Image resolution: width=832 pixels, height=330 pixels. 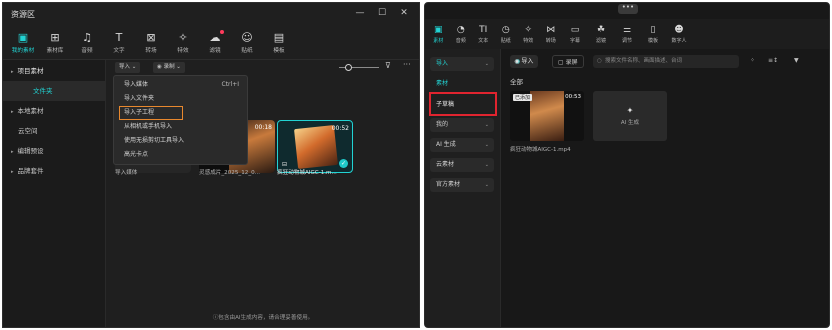 What do you see at coordinates (483, 29) in the screenshot?
I see `text-icon: TI` at bounding box center [483, 29].